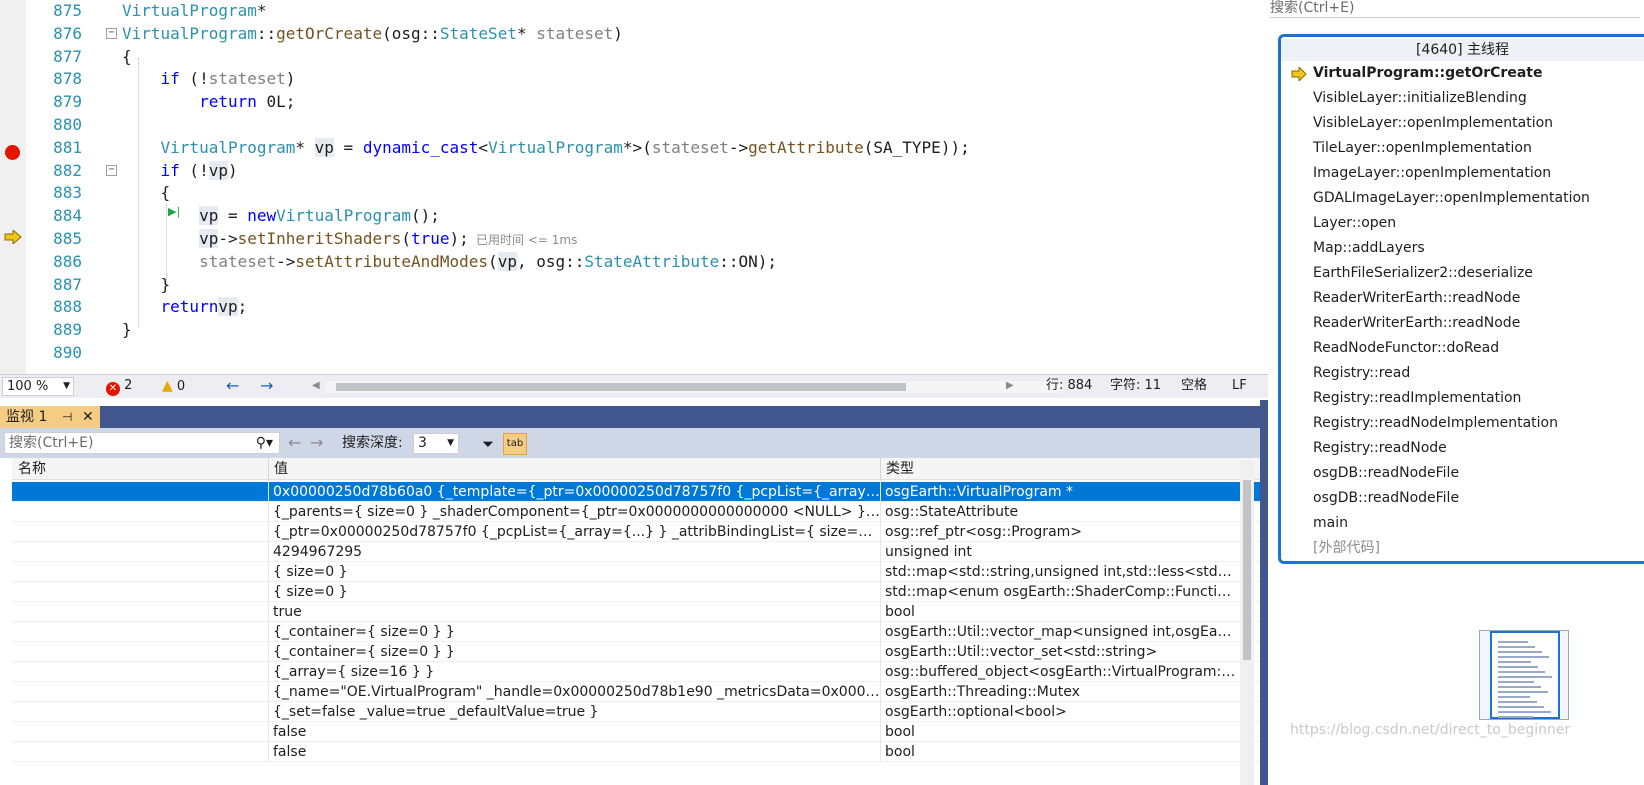  Describe the element at coordinates (1462, 548) in the screenshot. I see `call-stack-frame: [外部代码]` at that location.